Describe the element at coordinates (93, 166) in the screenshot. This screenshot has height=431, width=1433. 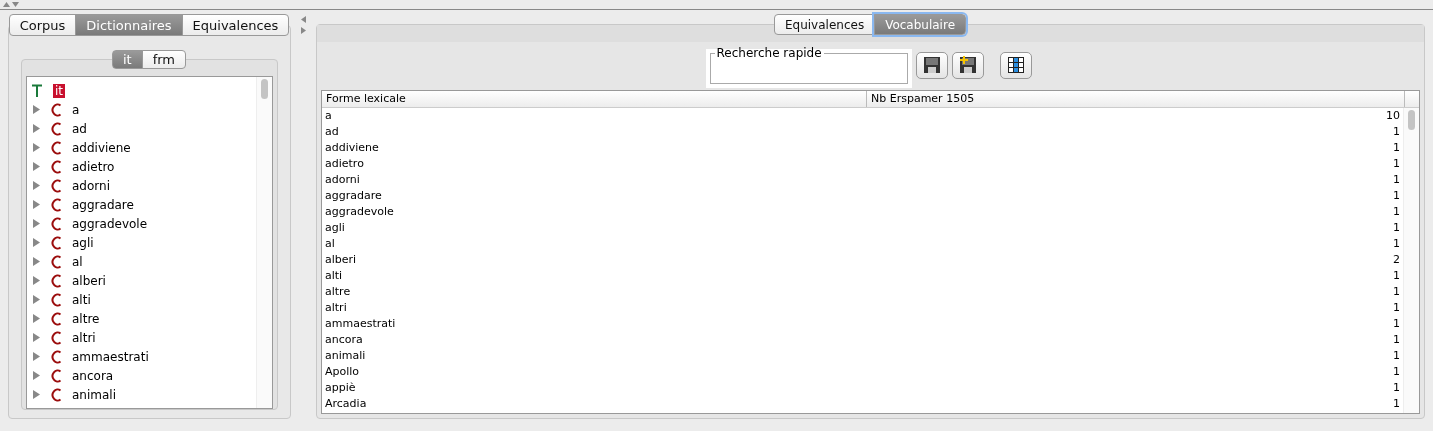
I see `tree-label: adietro` at that location.